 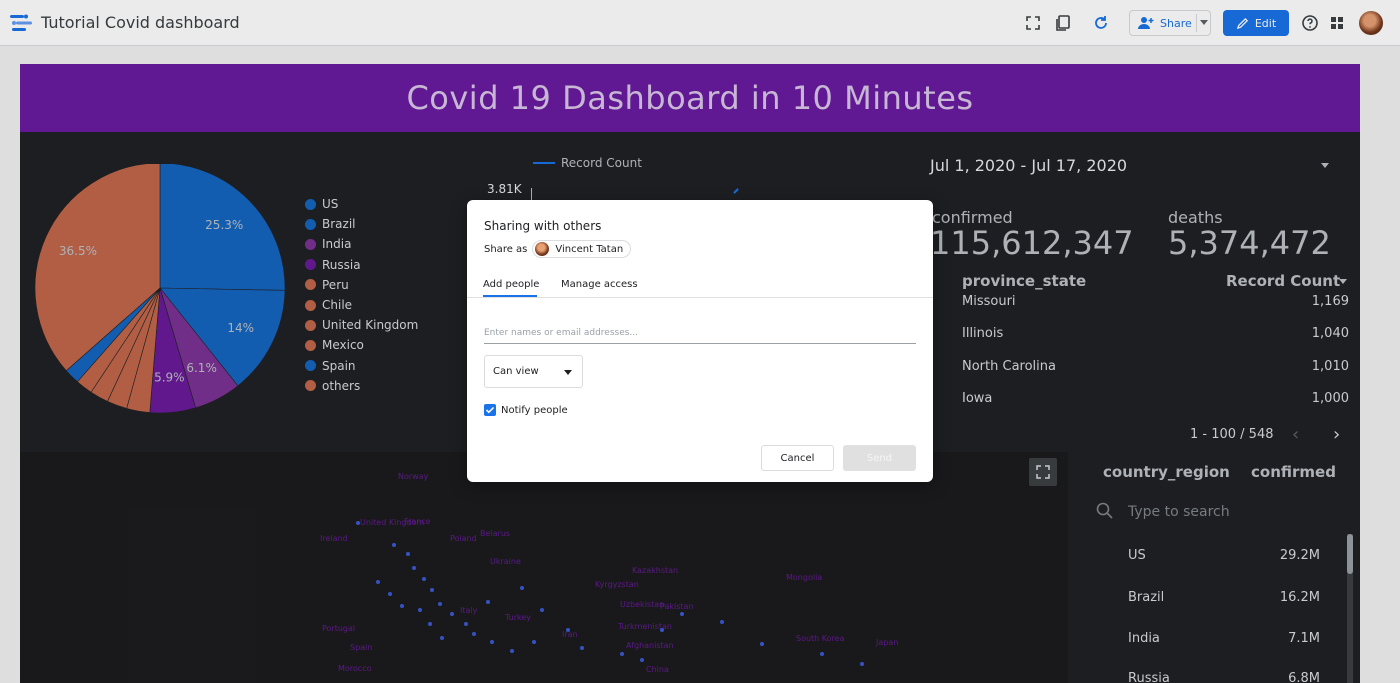 What do you see at coordinates (879, 458) in the screenshot?
I see `send-button: Send` at bounding box center [879, 458].